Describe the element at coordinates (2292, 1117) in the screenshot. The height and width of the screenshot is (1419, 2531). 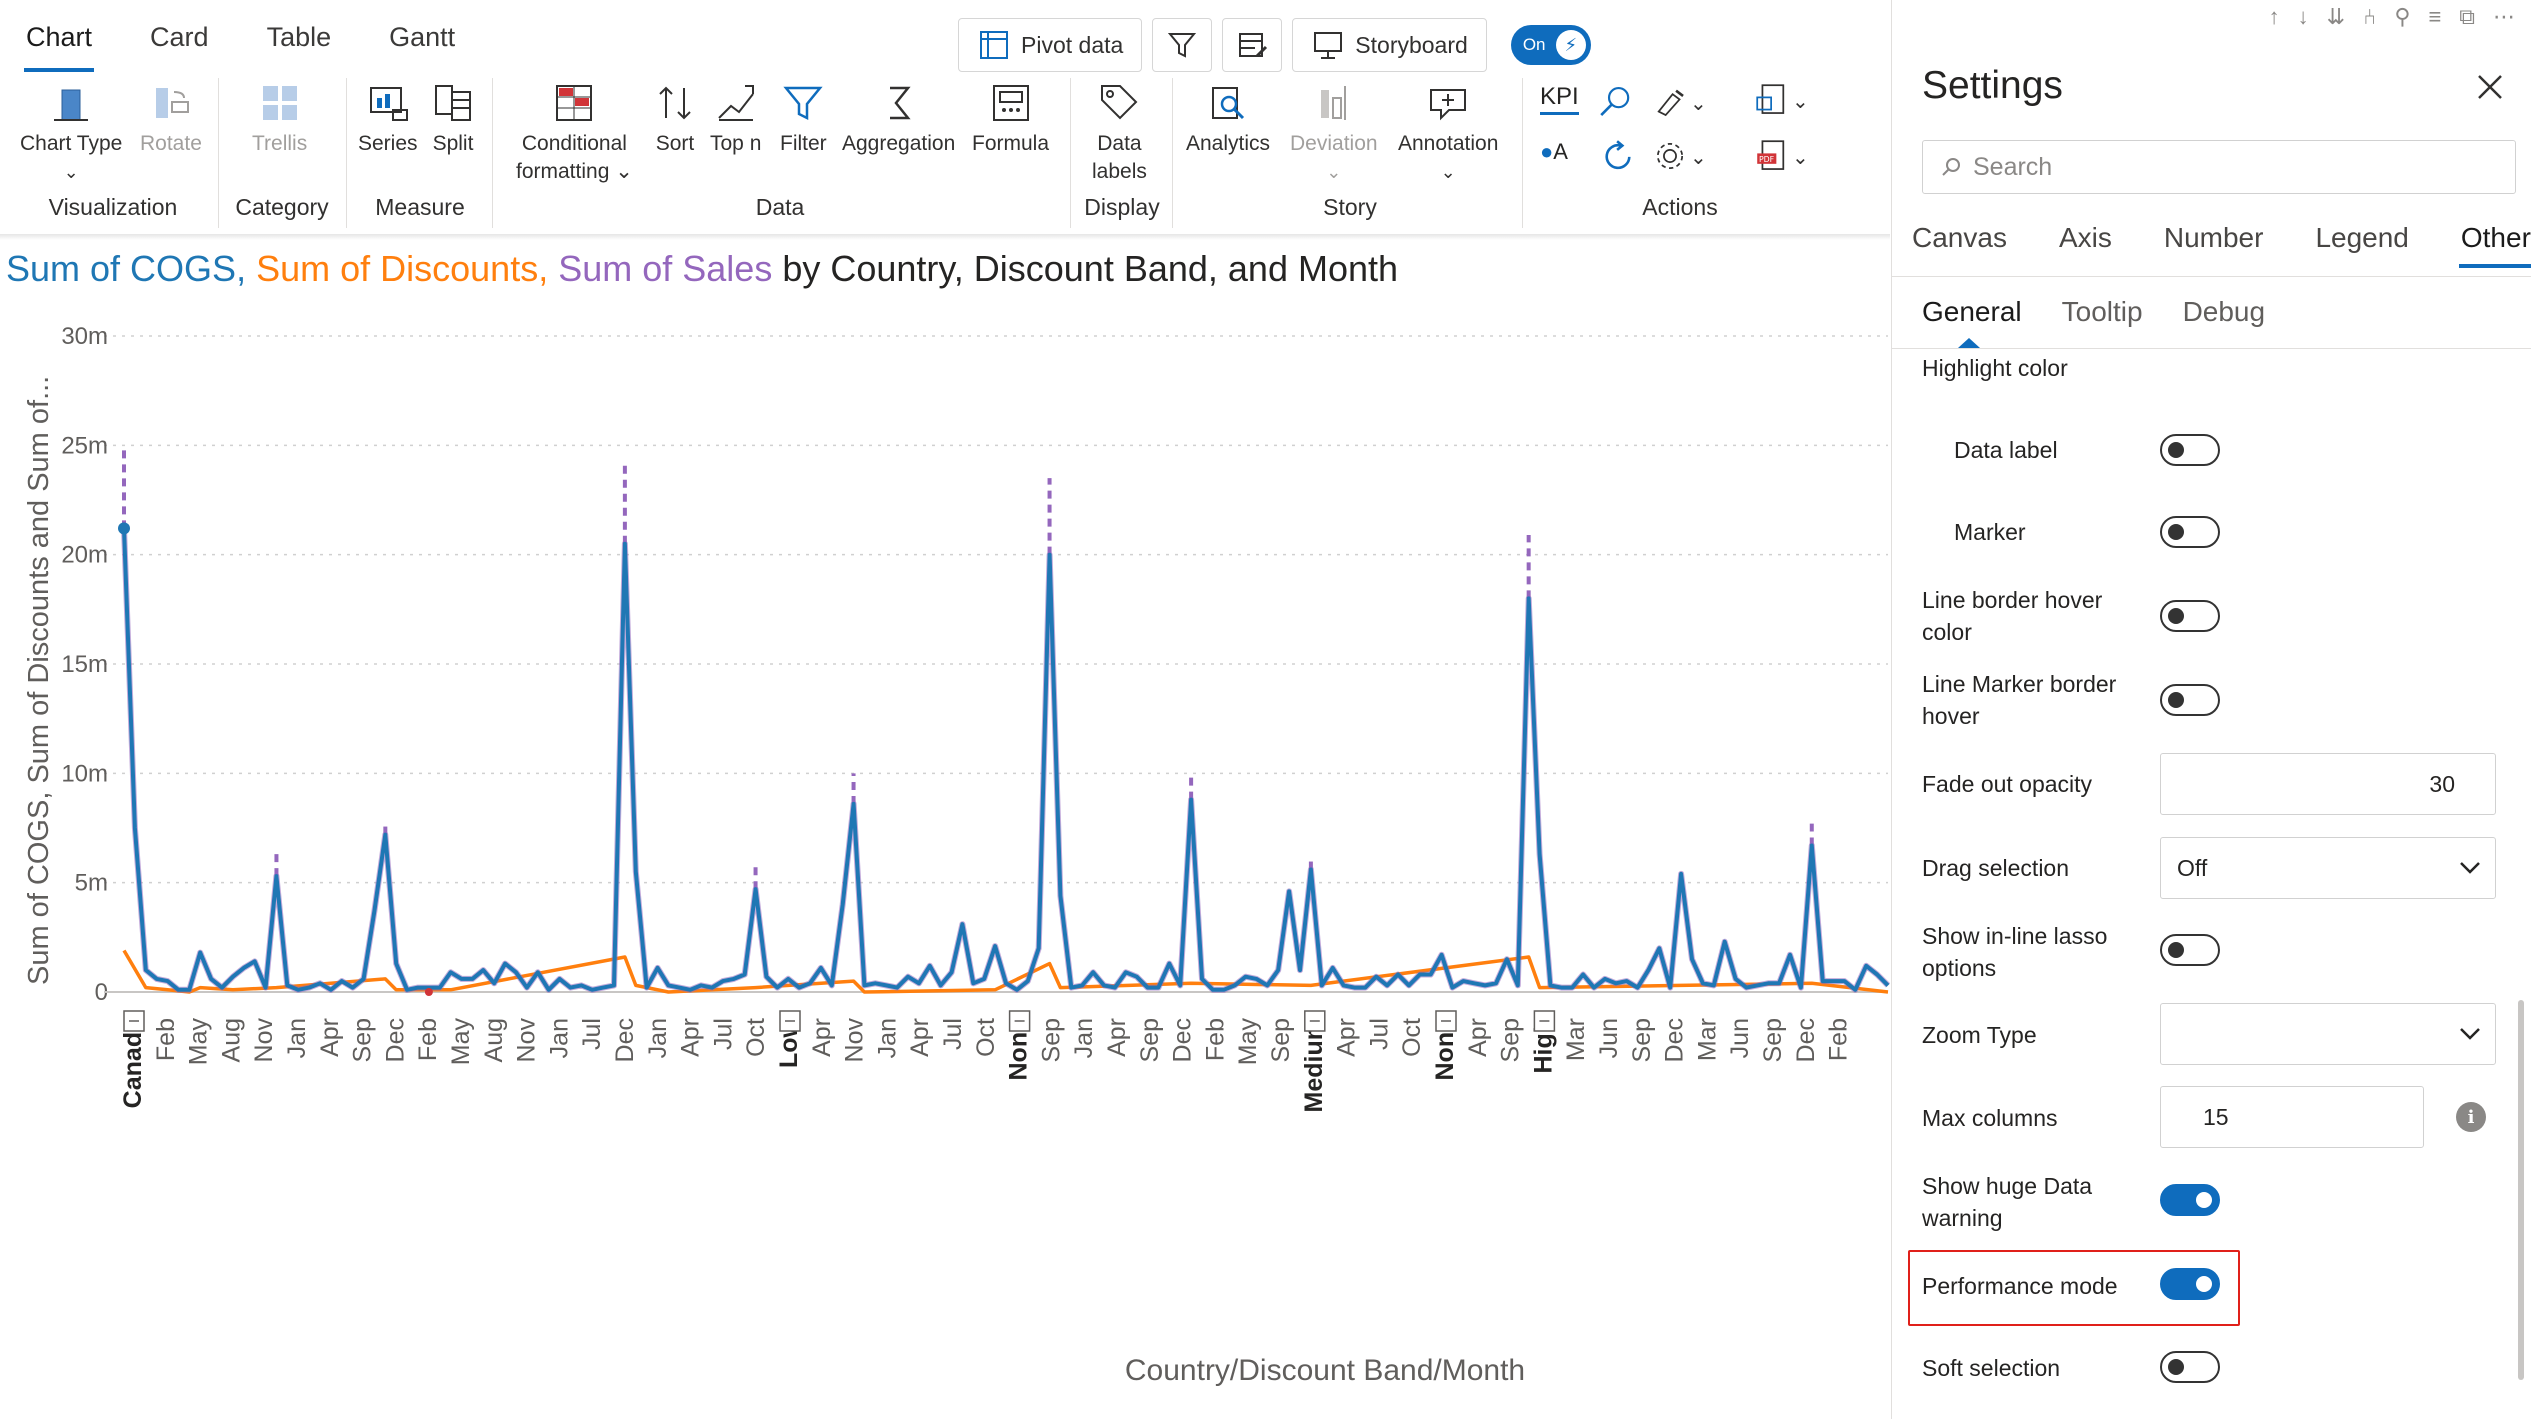
I see `max-columns-input: 15` at that location.